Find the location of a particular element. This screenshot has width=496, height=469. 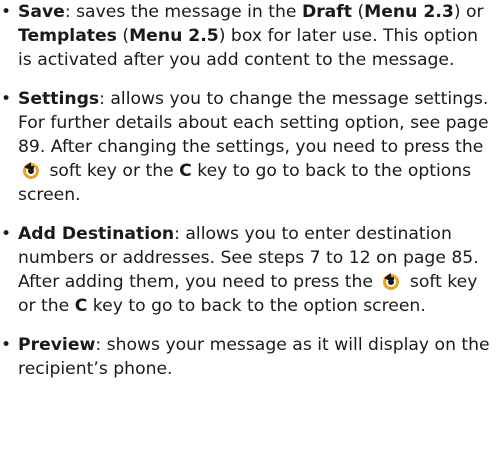

term-settings: Settings is located at coordinates (59, 99).